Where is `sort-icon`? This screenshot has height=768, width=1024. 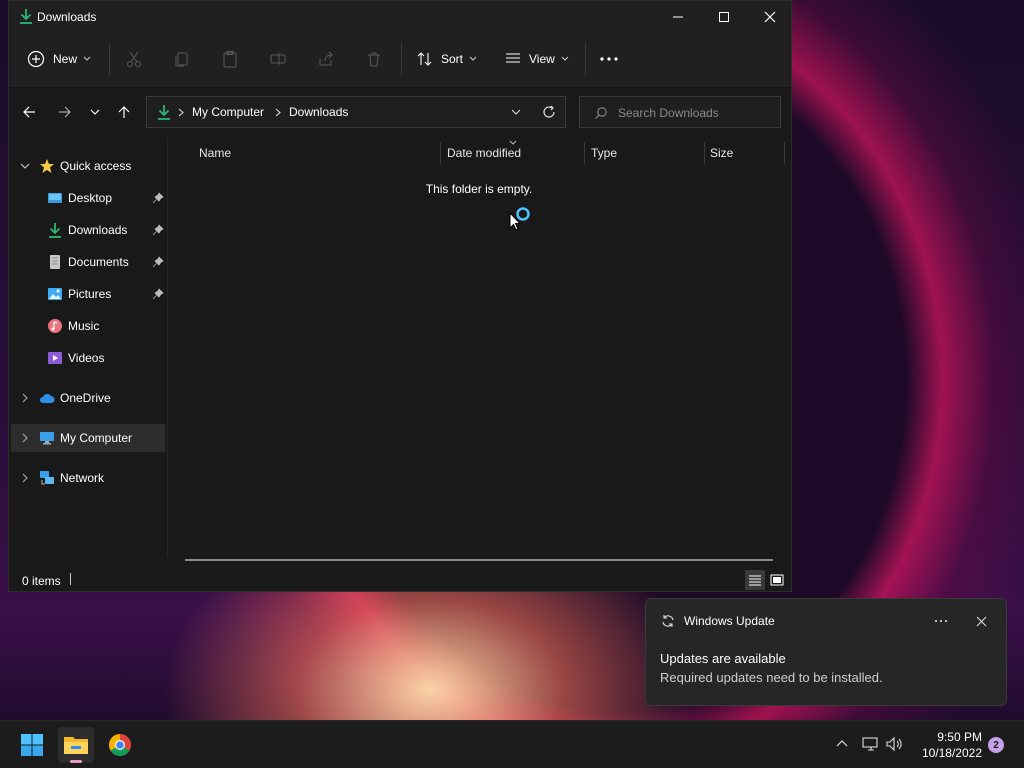 sort-icon is located at coordinates (424, 59).